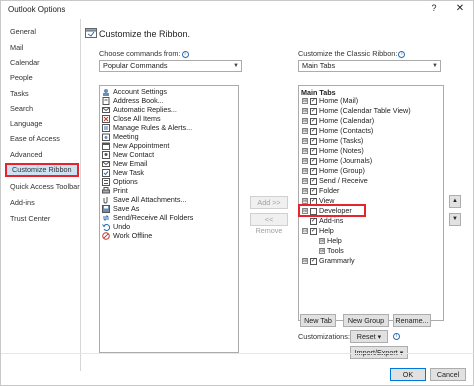 This screenshot has height=386, width=474. I want to click on developer-highlight-frame, so click(332, 210).